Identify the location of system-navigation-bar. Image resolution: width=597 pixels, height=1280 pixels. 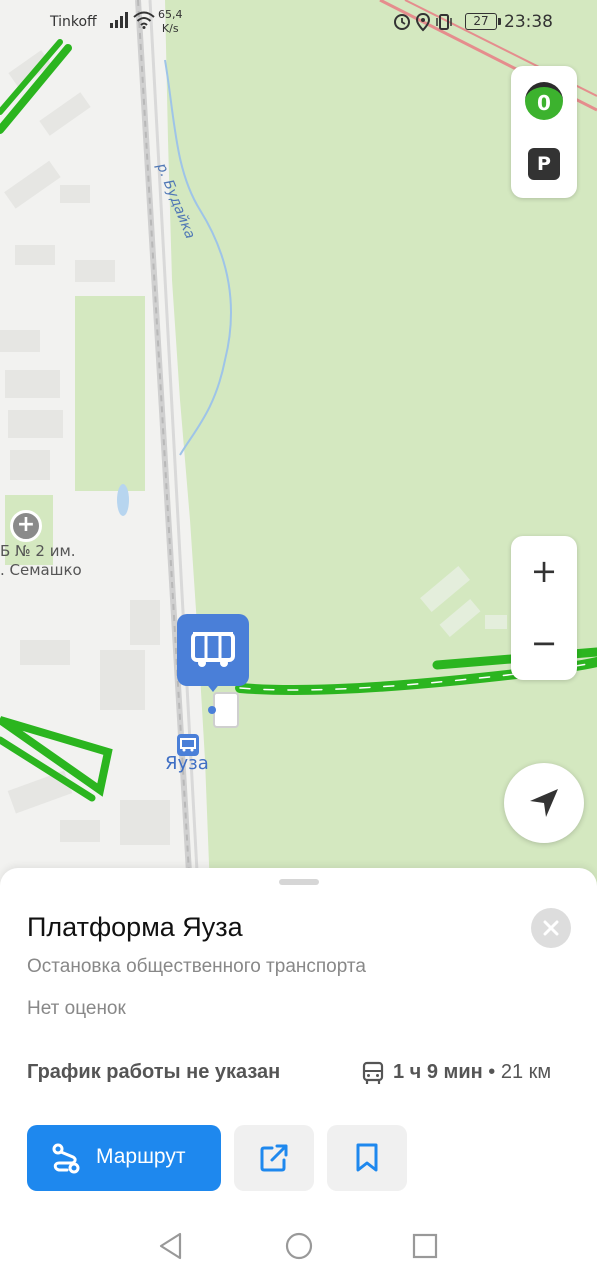
(298, 1246).